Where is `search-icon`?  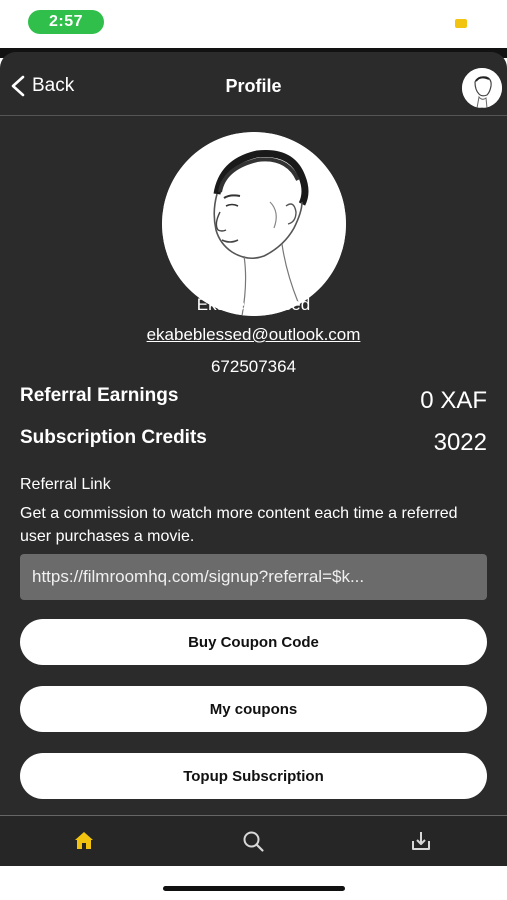 search-icon is located at coordinates (253, 841).